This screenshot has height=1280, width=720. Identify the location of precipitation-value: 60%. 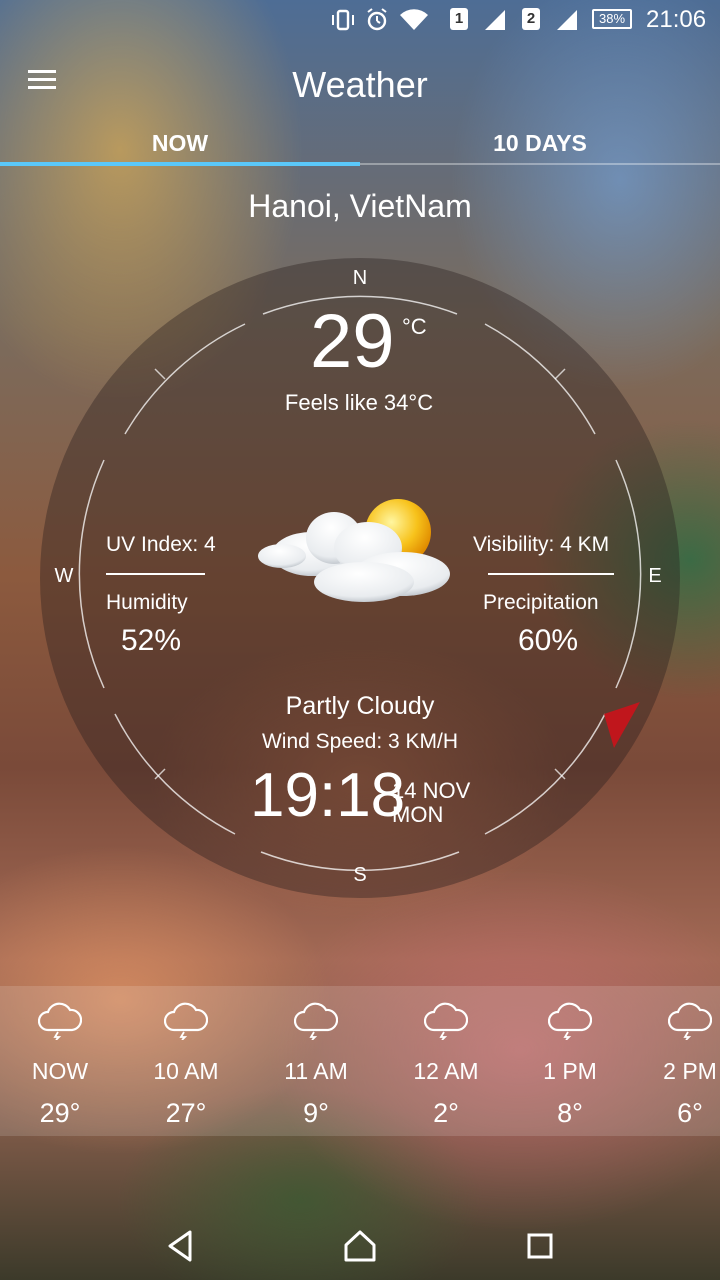
(548, 640).